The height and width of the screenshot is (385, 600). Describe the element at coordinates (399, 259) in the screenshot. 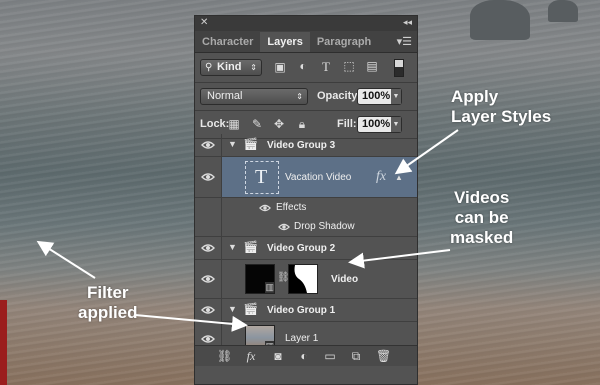

I see `arrow-to-mask` at that location.